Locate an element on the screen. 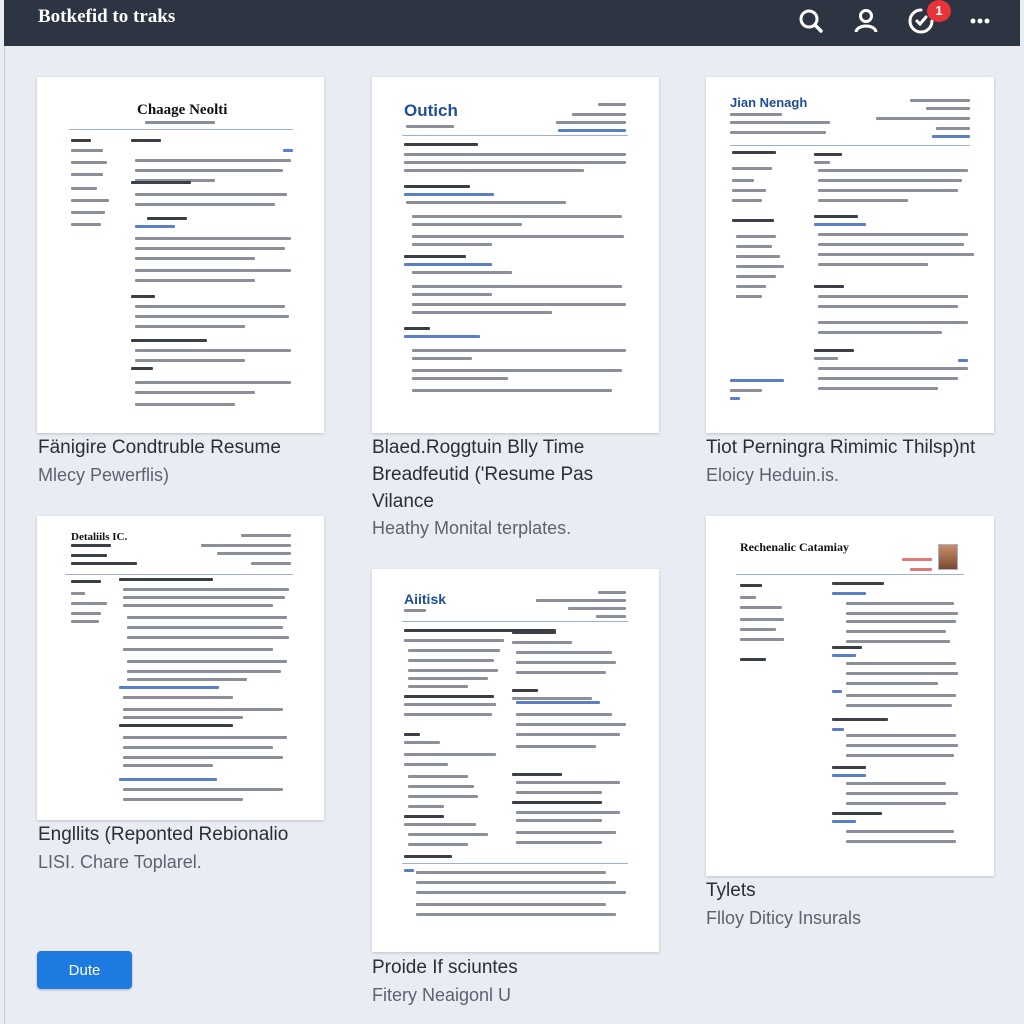  resume-thumbnail: Jian Nenagh is located at coordinates (850, 255).